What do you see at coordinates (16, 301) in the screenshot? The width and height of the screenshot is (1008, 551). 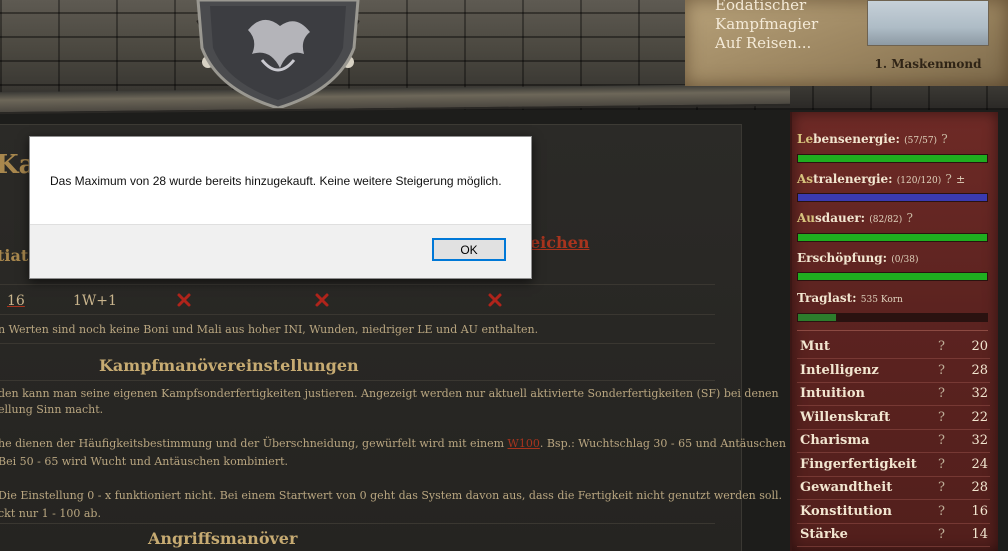 I see `initiative-value-link: 16` at bounding box center [16, 301].